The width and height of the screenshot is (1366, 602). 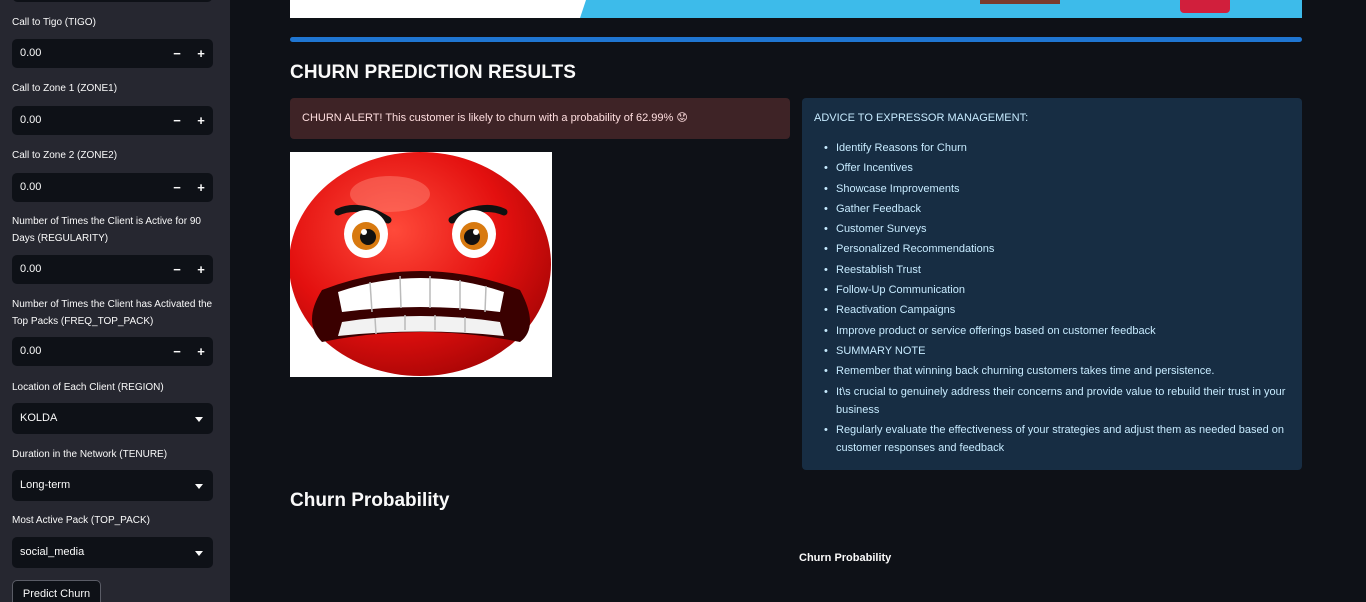 I want to click on regularity-decrement-button: −, so click(x=177, y=269).